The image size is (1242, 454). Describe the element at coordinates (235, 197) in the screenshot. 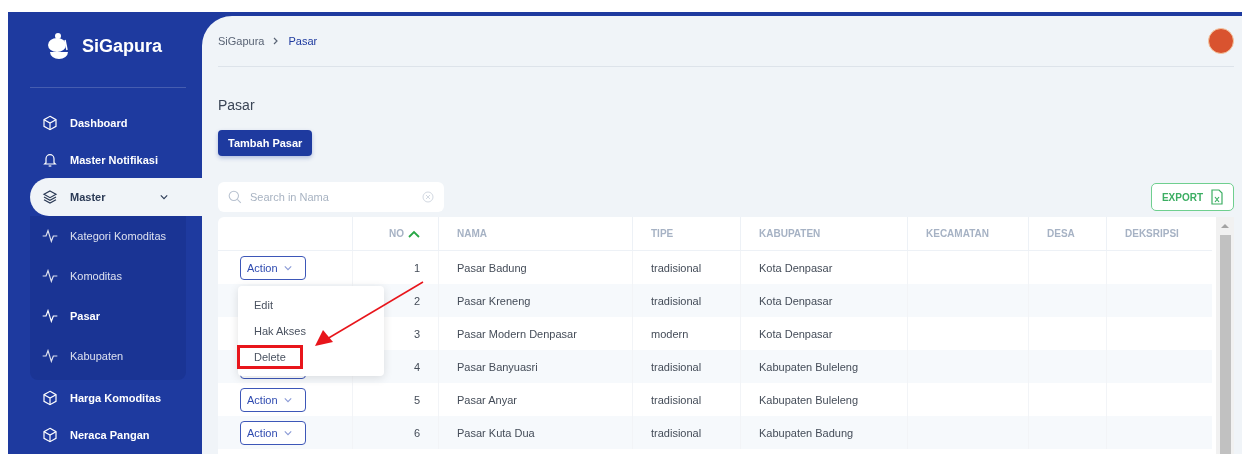

I see `search-icon` at that location.